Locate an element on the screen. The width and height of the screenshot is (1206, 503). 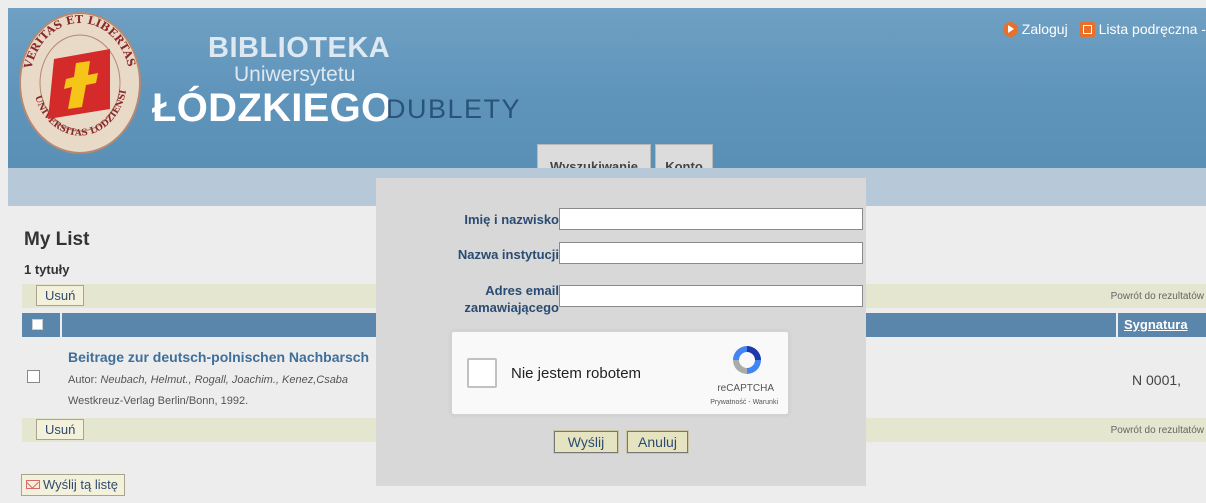
email-field is located at coordinates (711, 296).